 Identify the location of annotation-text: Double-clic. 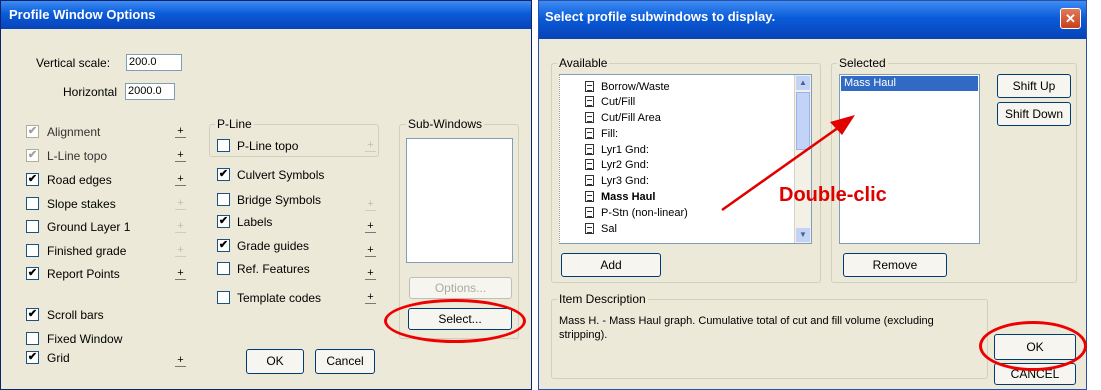
(833, 195).